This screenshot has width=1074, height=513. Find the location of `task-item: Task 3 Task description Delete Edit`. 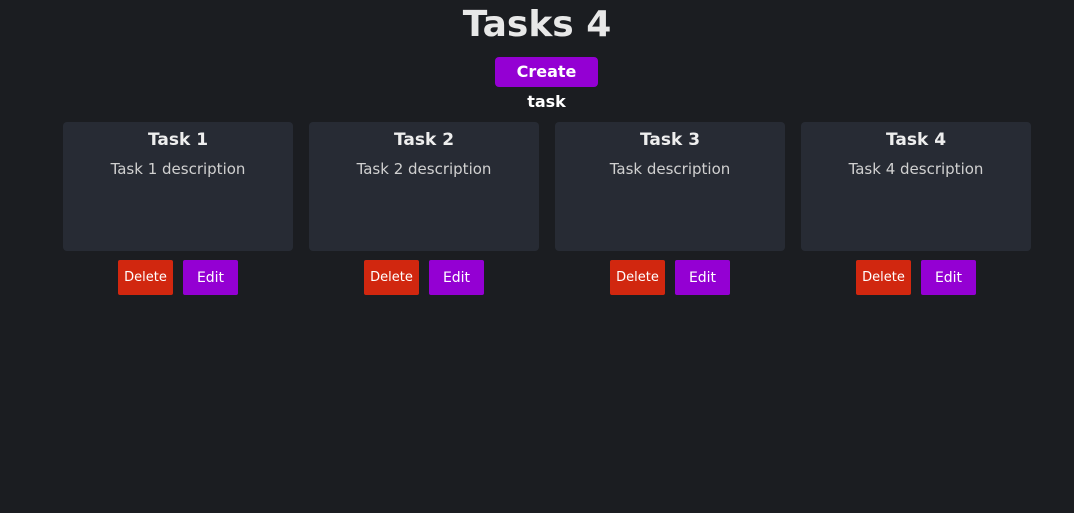

task-item: Task 3 Task description Delete Edit is located at coordinates (670, 212).